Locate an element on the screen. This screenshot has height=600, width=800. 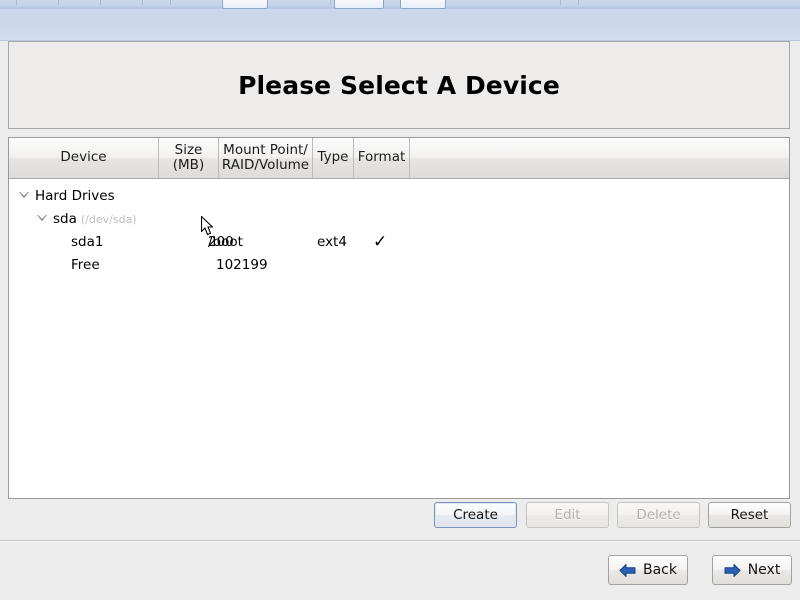
column-header-format: Format is located at coordinates (382, 158).